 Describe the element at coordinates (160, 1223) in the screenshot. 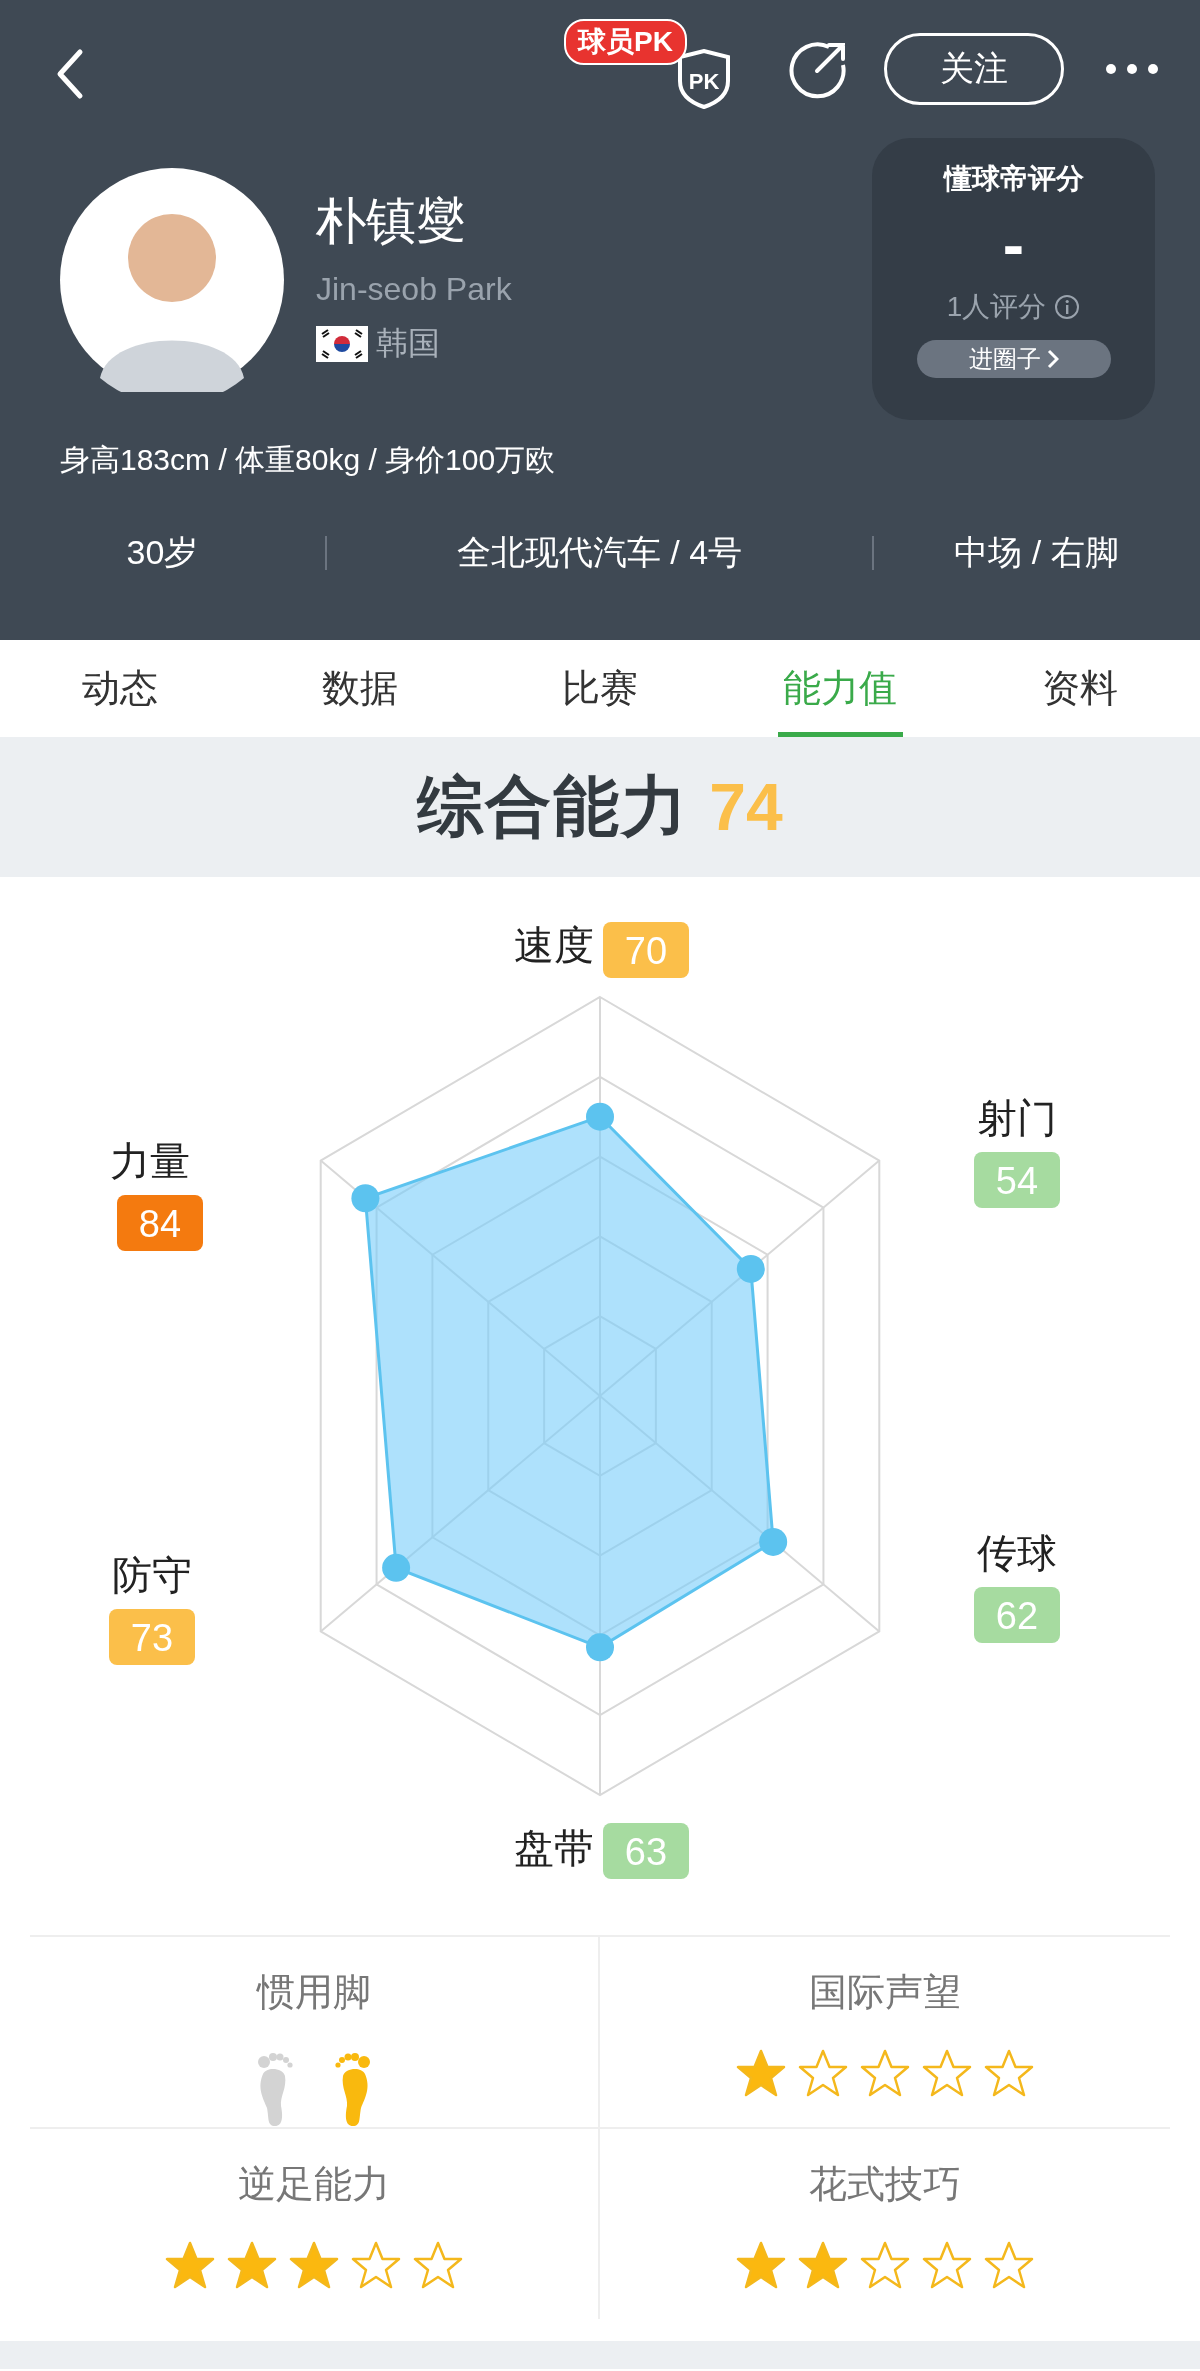

I see `attribute-score: 84` at that location.